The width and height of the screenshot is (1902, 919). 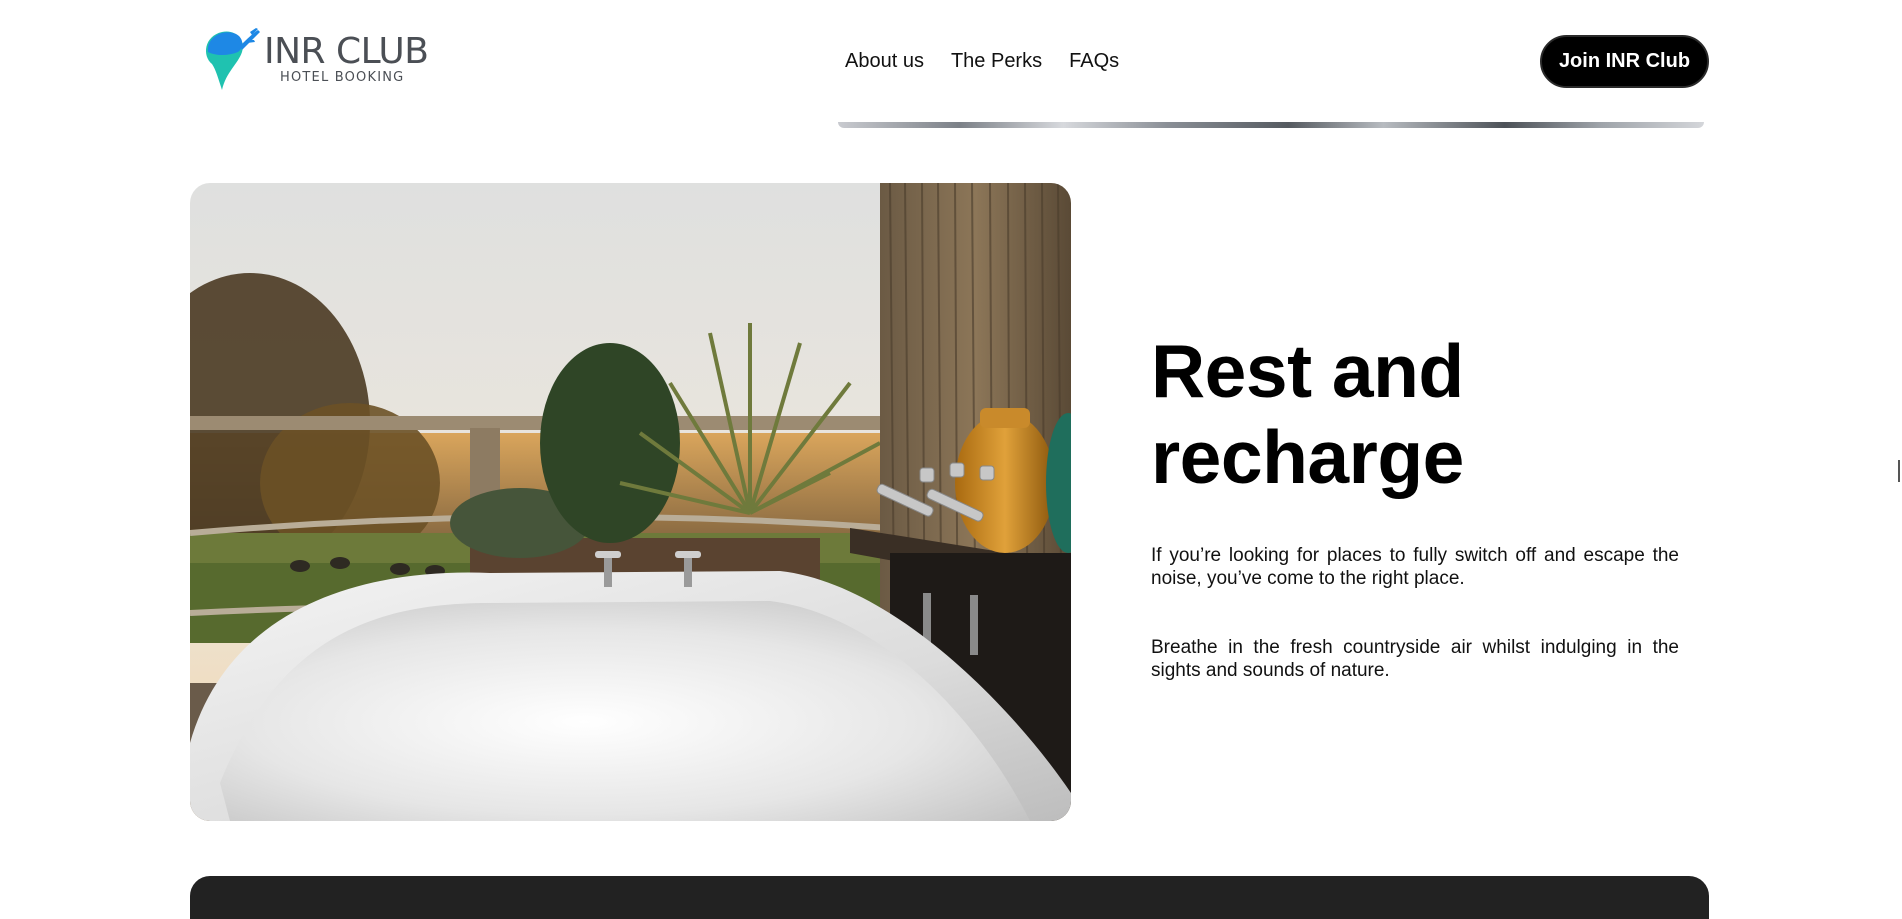 What do you see at coordinates (231, 59) in the screenshot?
I see `map-pin-plane-icon` at bounding box center [231, 59].